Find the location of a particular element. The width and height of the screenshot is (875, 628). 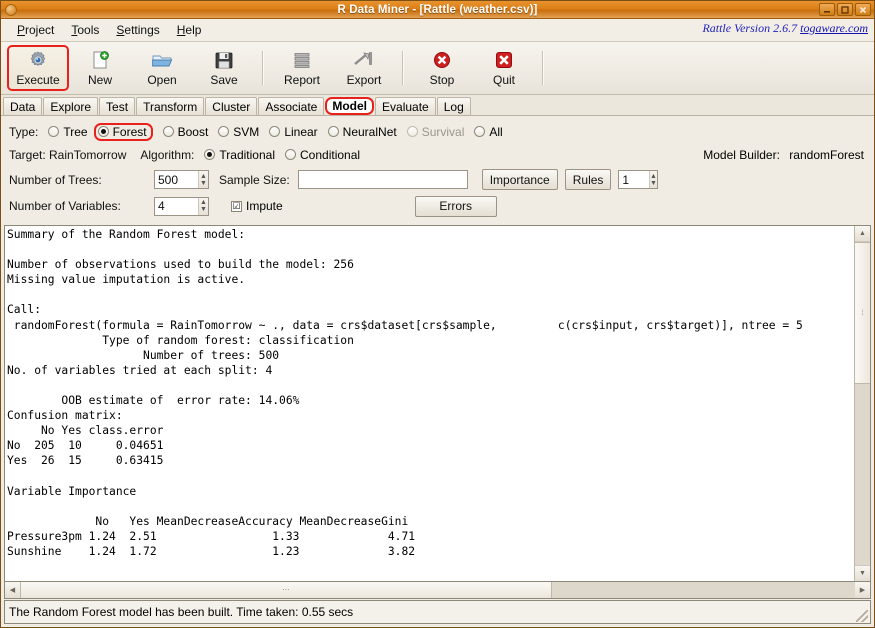

tab-data: Data is located at coordinates (23, 106).